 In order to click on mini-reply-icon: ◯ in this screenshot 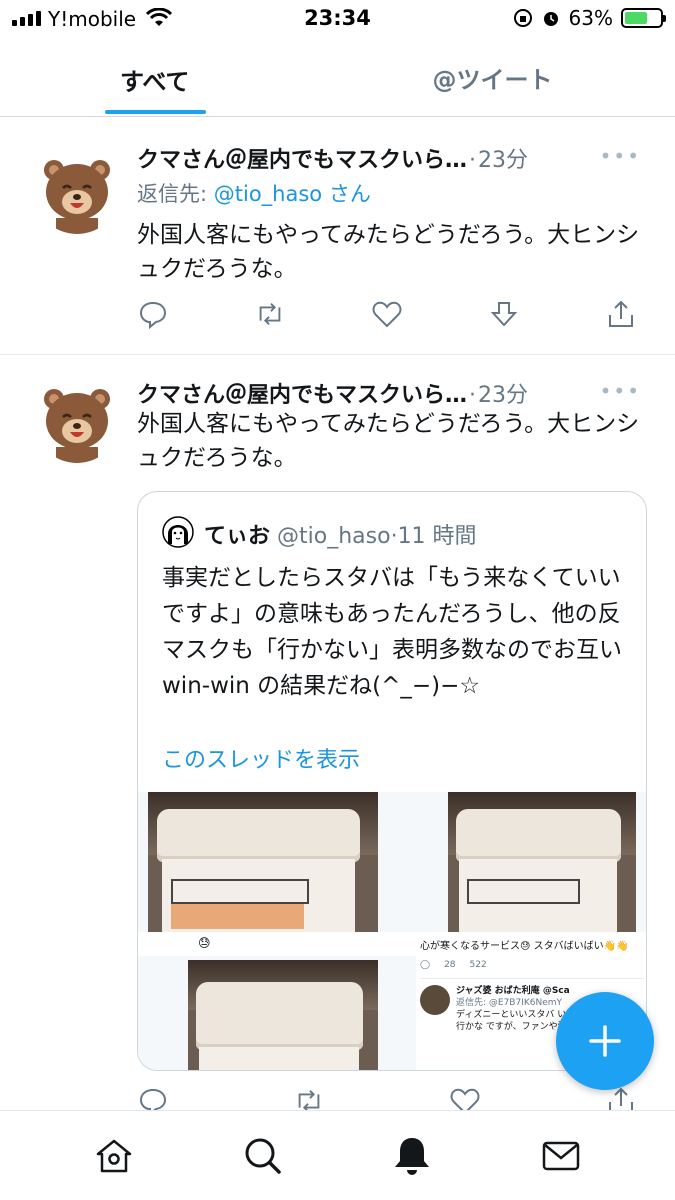, I will do `click(425, 965)`.